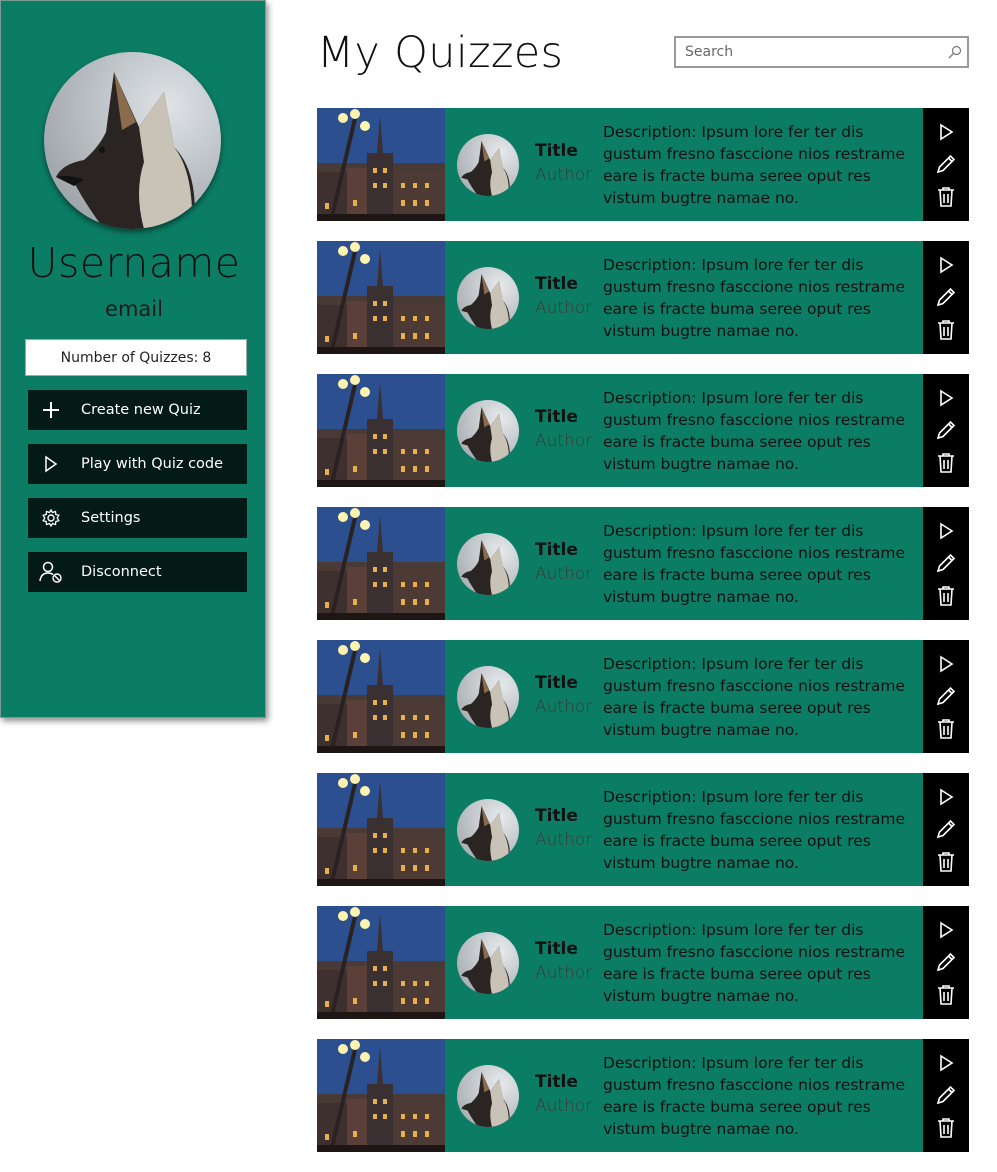 The image size is (997, 1172). I want to click on create-quiz-label: Create new Quiz, so click(141, 410).